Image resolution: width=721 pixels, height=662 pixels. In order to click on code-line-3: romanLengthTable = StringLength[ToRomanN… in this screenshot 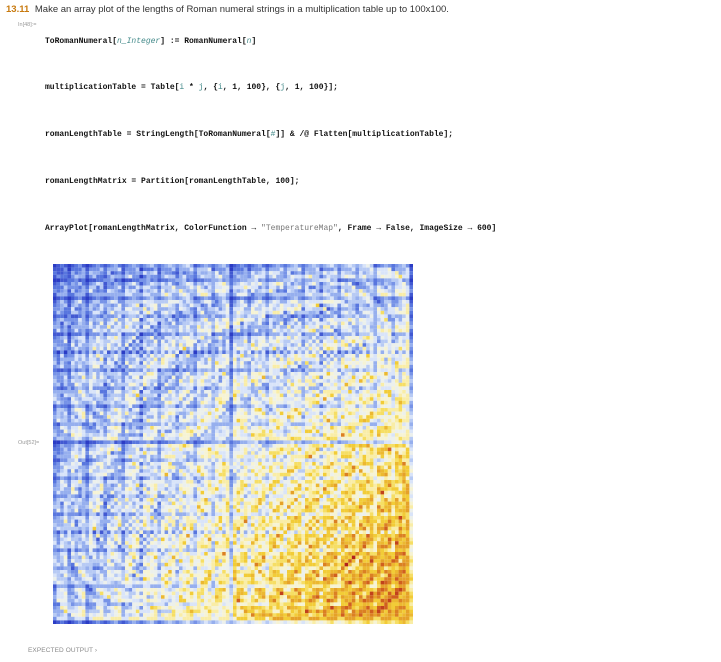, I will do `click(249, 134)`.